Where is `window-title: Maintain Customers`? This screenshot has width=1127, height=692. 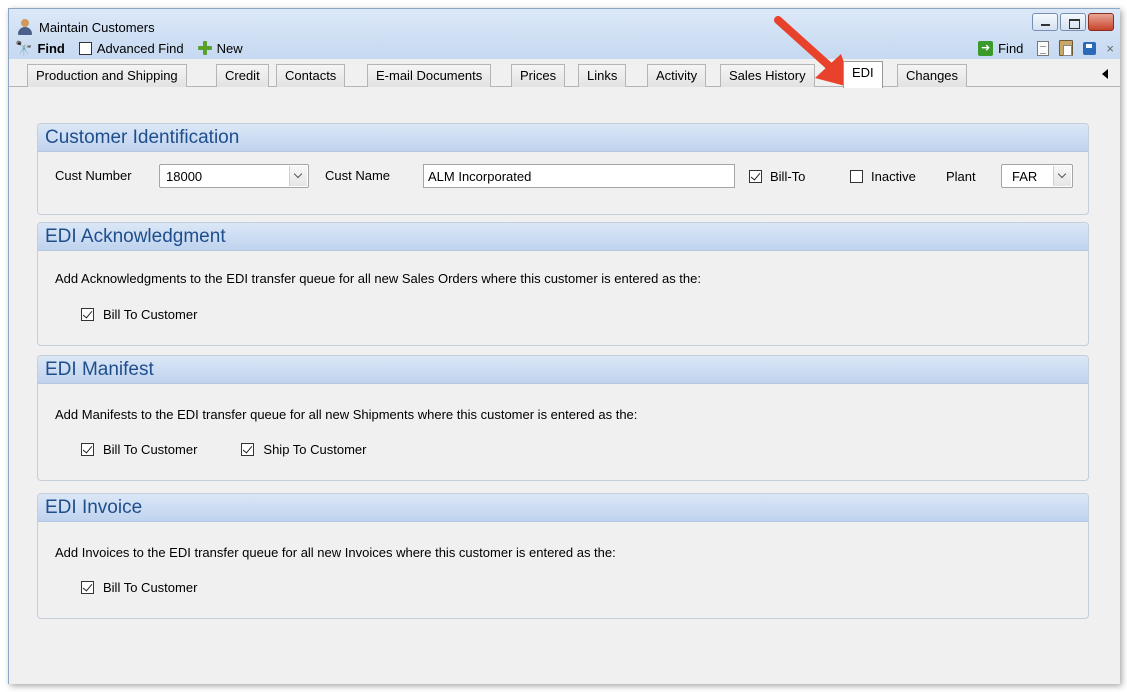
window-title: Maintain Customers is located at coordinates (97, 27).